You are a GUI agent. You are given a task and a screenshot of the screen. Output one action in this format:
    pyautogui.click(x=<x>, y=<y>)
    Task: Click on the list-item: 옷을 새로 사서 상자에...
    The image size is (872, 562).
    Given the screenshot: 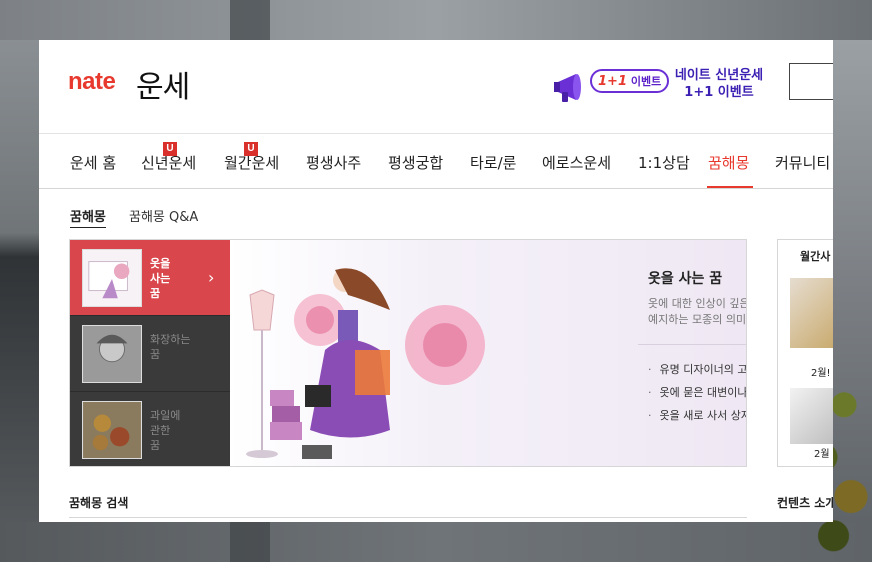 What is the action you would take?
    pyautogui.click(x=697, y=415)
    